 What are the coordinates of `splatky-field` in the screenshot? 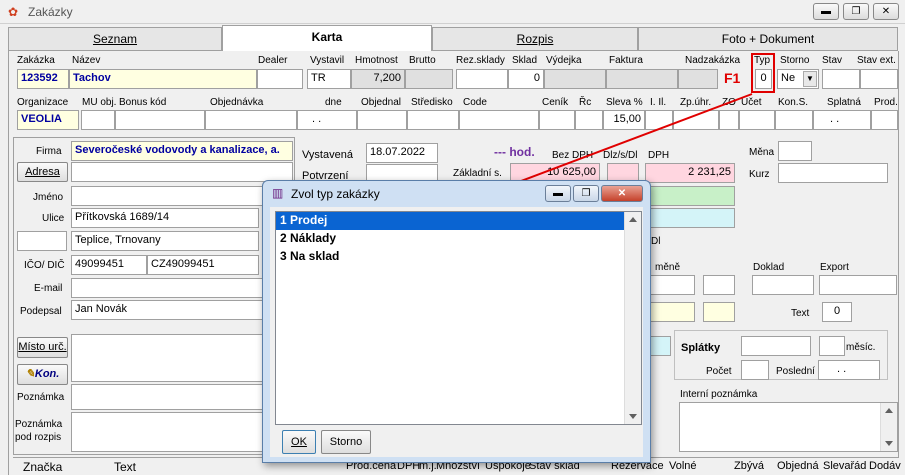 It's located at (776, 346).